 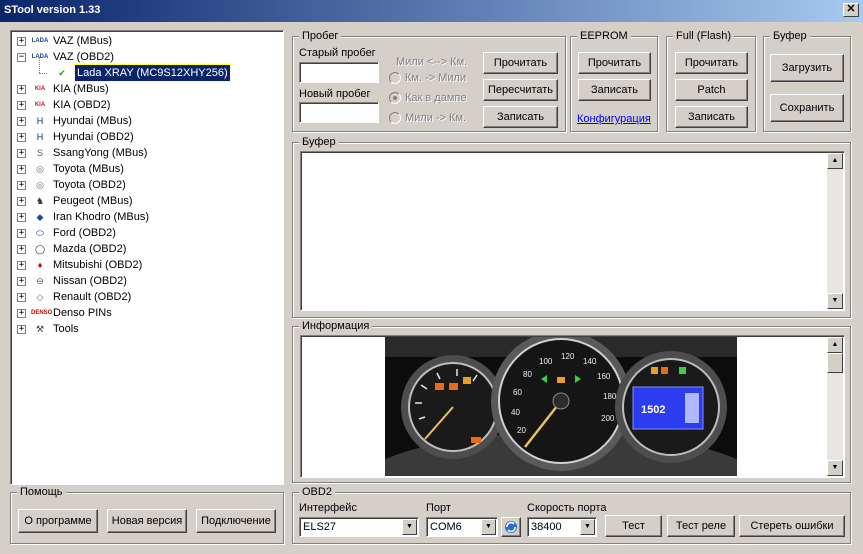 I want to click on tree-item-label: Lada XRAY (MC9S12XHY256), so click(x=152, y=73).